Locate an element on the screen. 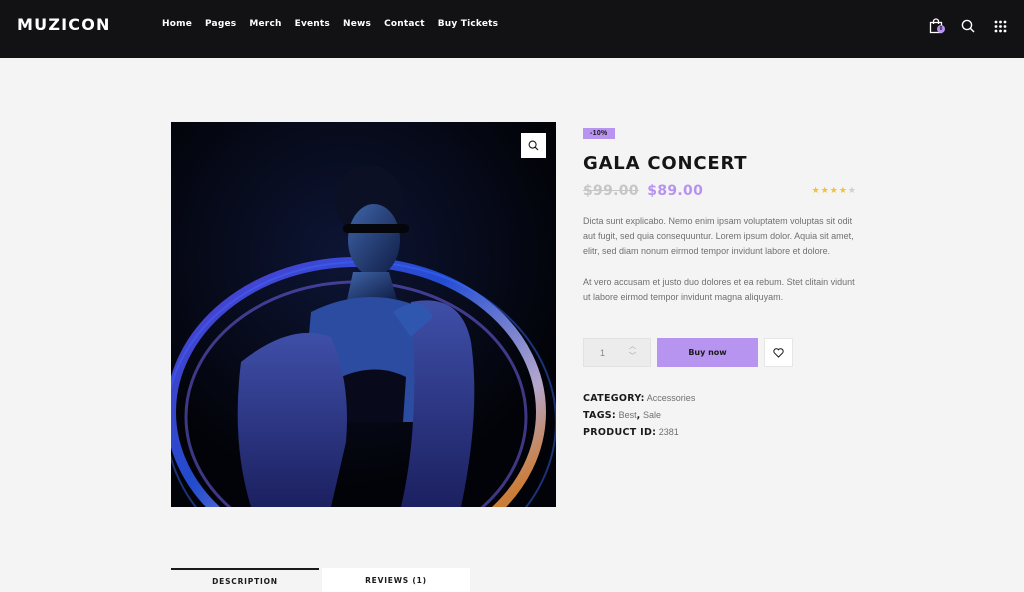 This screenshot has height=592, width=1024. product-tabs: DESCRIPTION REVIEWS (1) is located at coordinates (320, 580).